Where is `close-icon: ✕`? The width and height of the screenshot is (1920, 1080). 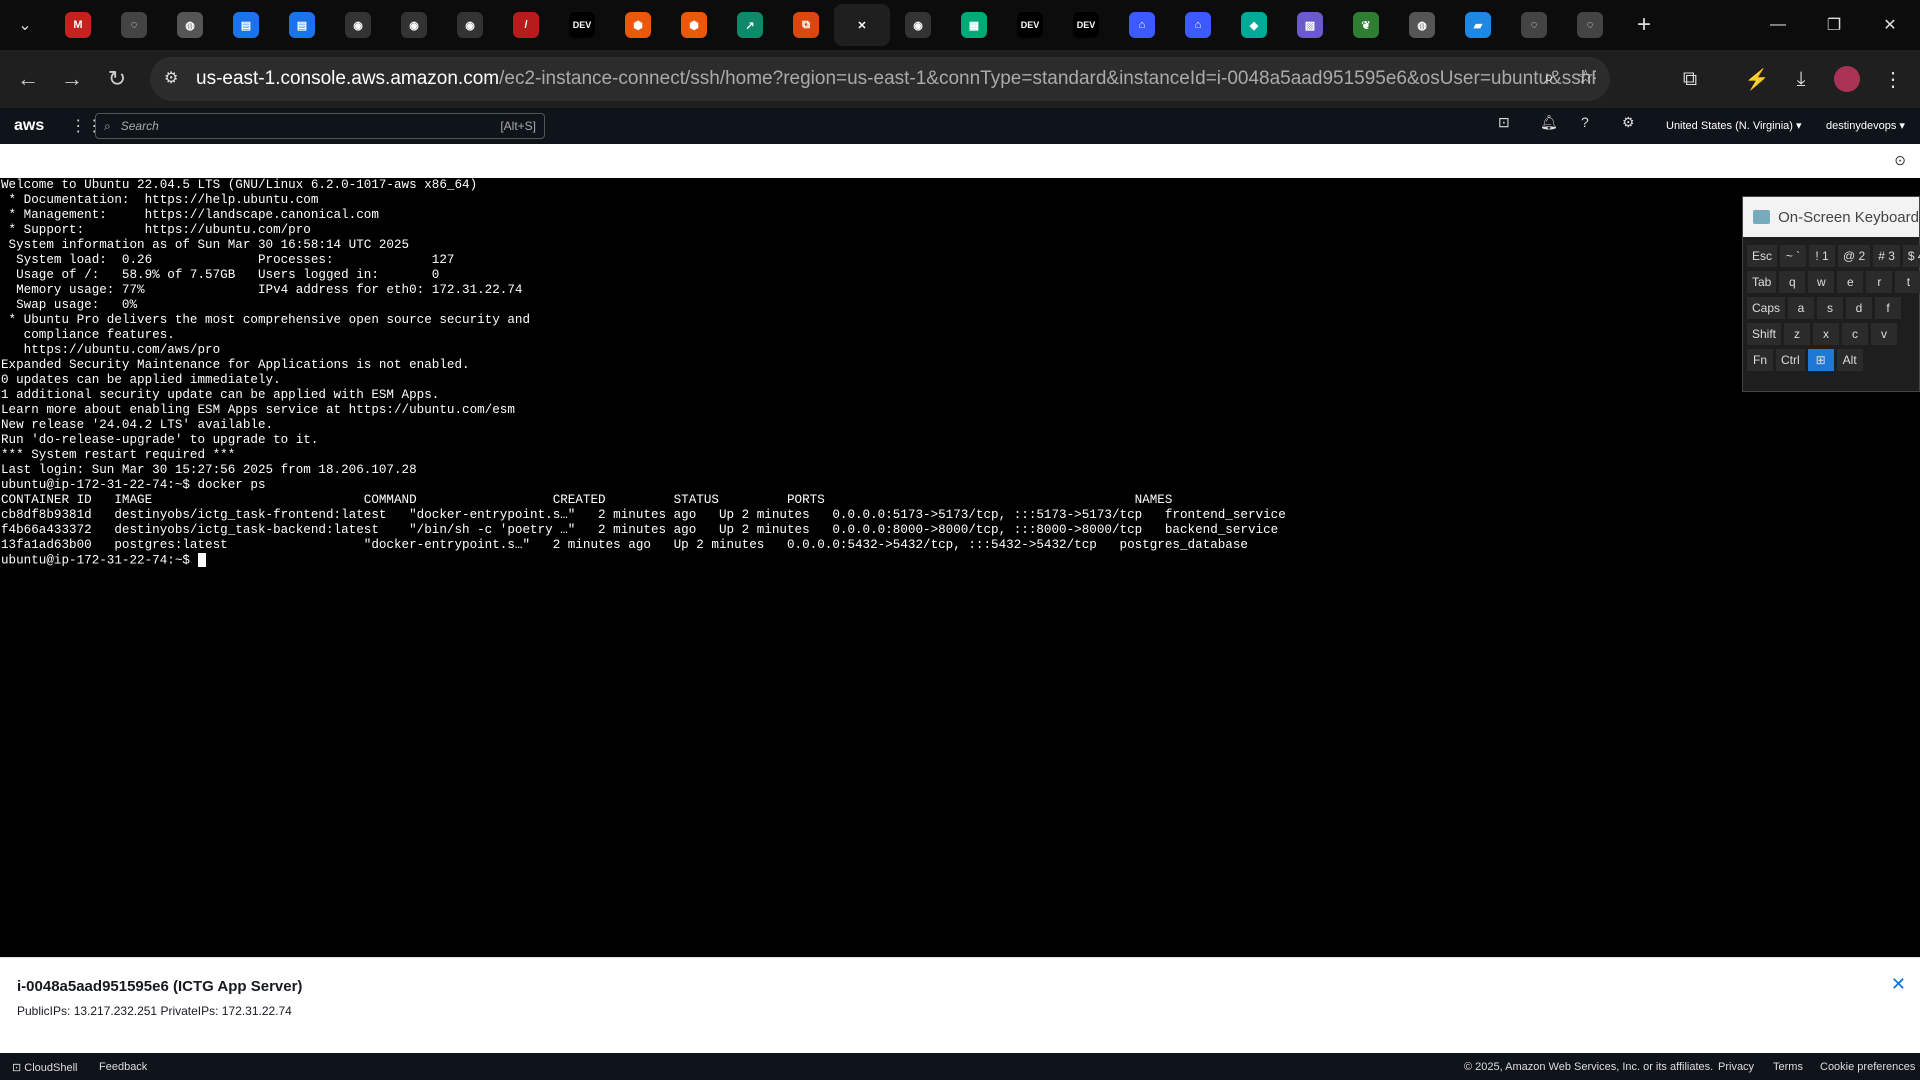
close-icon: ✕ is located at coordinates (862, 25).